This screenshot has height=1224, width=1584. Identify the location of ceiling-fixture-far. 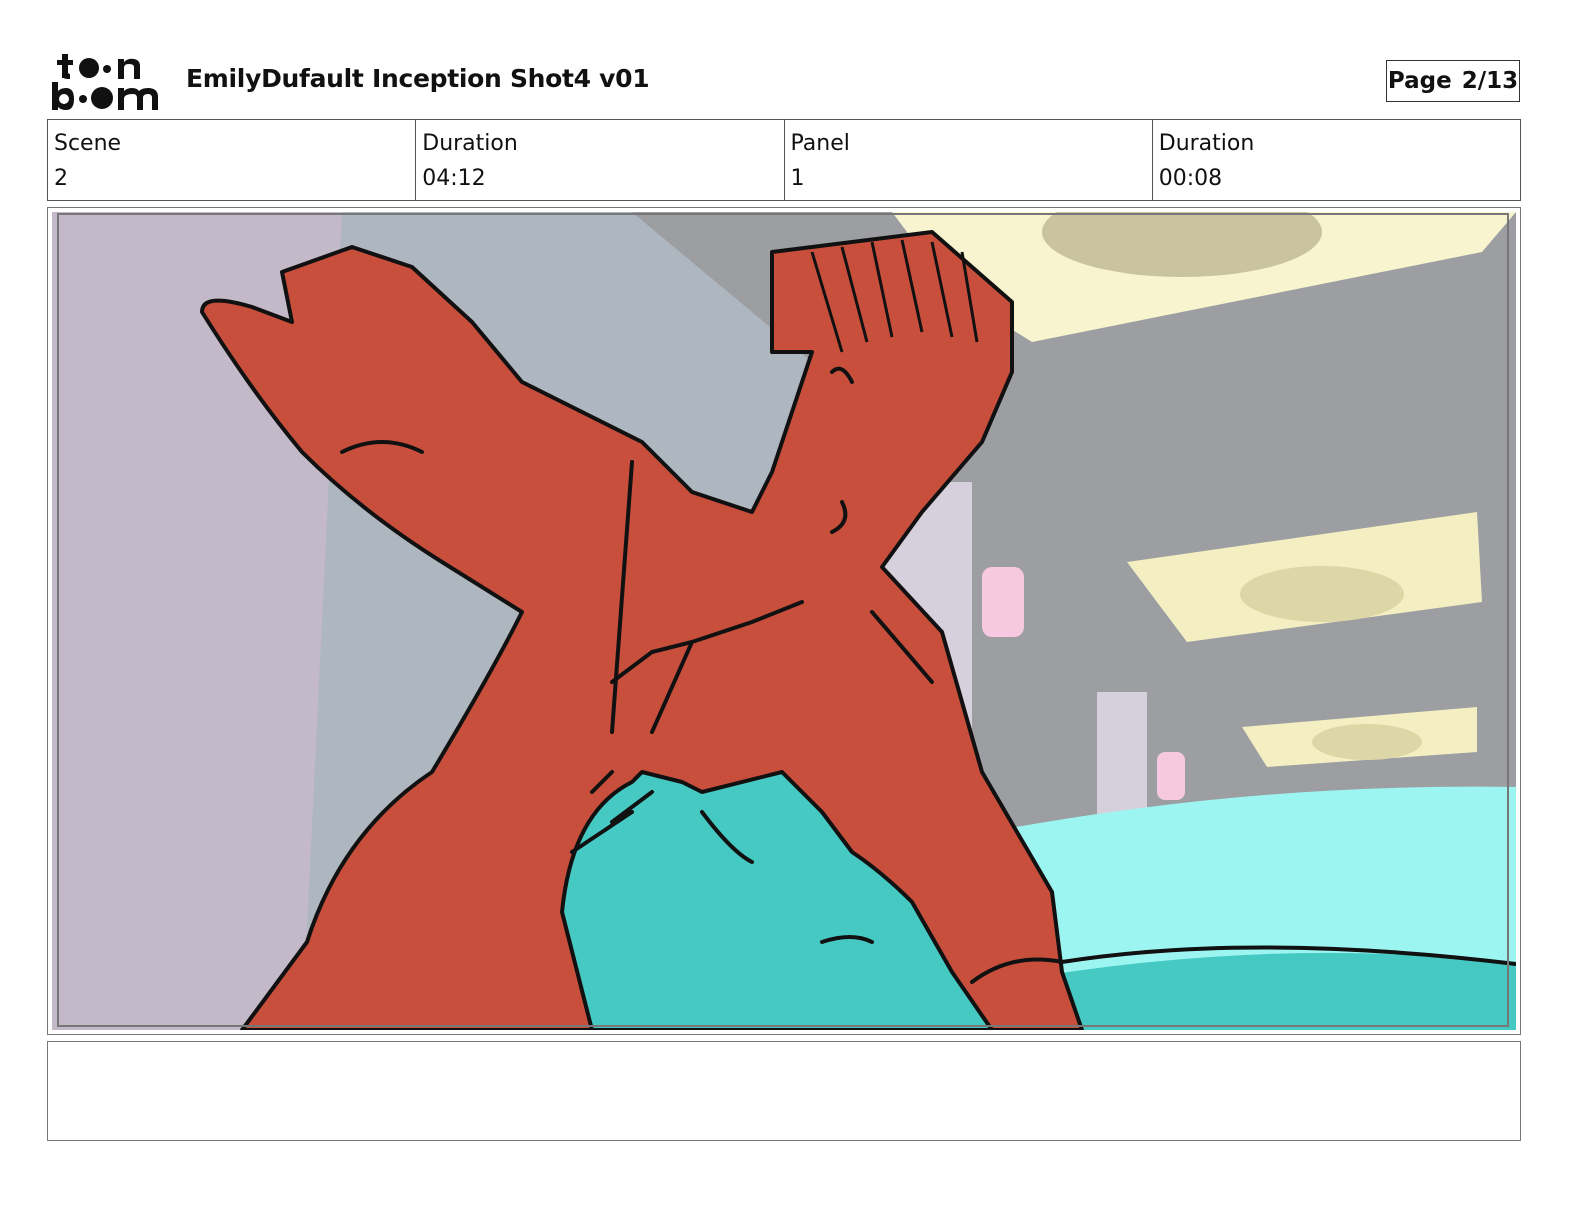
(1367, 742).